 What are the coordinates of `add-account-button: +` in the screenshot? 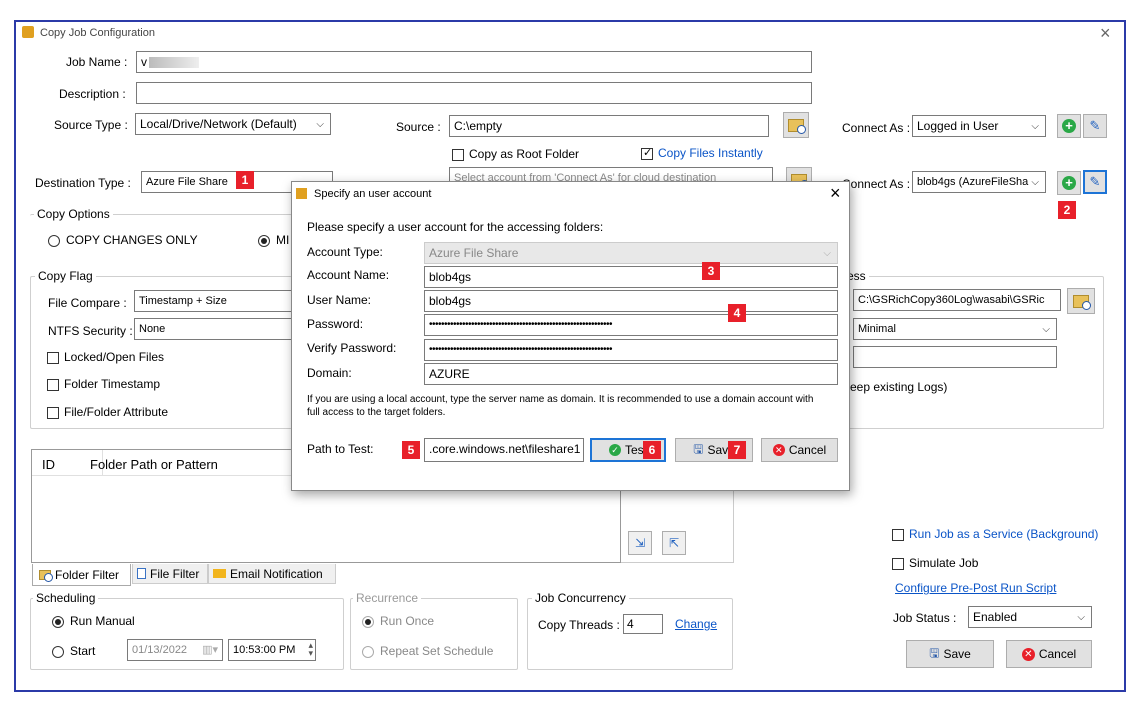 It's located at (1069, 126).